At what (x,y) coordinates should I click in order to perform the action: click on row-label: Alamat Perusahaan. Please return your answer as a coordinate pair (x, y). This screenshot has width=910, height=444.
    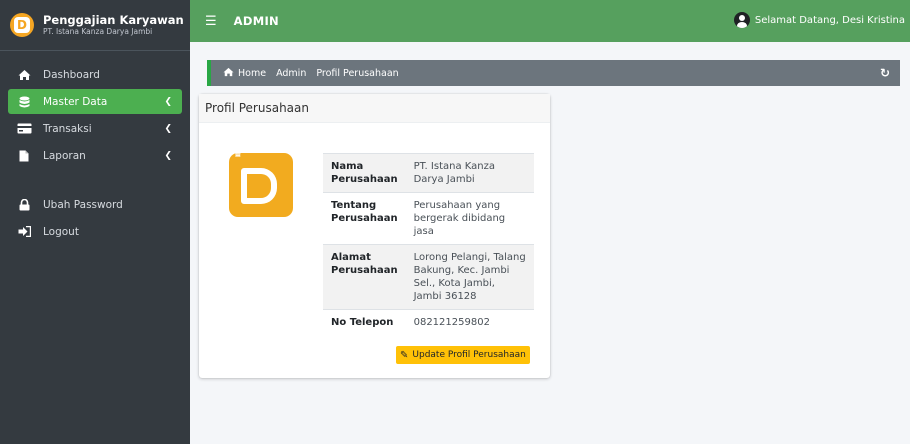
    Looking at the image, I should click on (364, 277).